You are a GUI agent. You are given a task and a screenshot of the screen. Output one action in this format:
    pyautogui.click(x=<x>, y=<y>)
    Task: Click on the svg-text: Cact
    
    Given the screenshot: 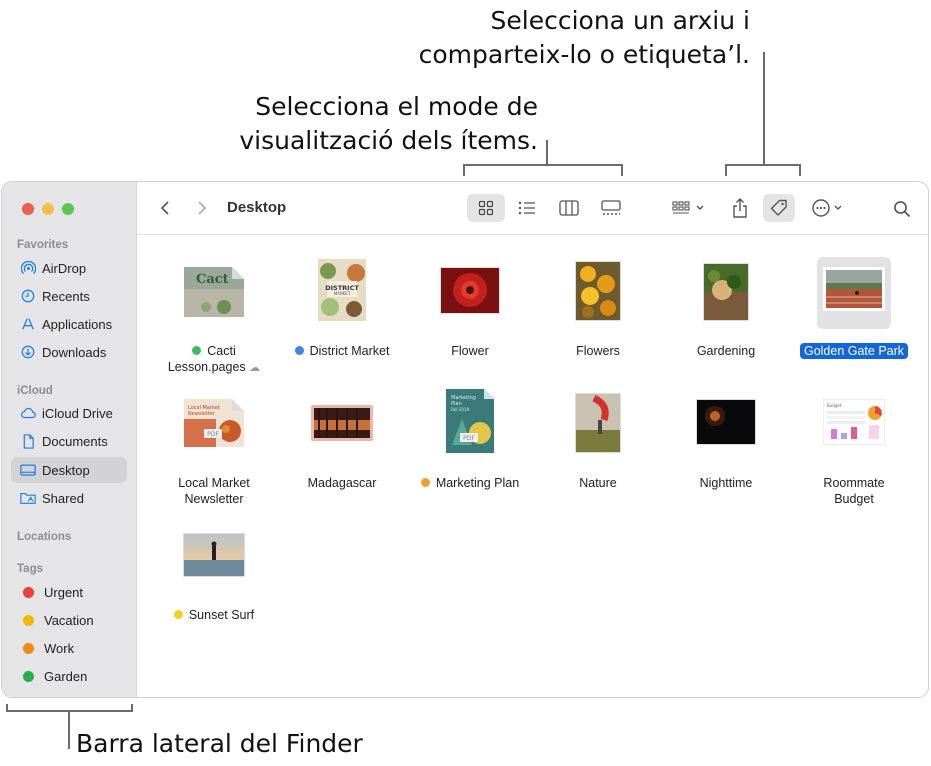 What is the action you would take?
    pyautogui.click(x=212, y=279)
    